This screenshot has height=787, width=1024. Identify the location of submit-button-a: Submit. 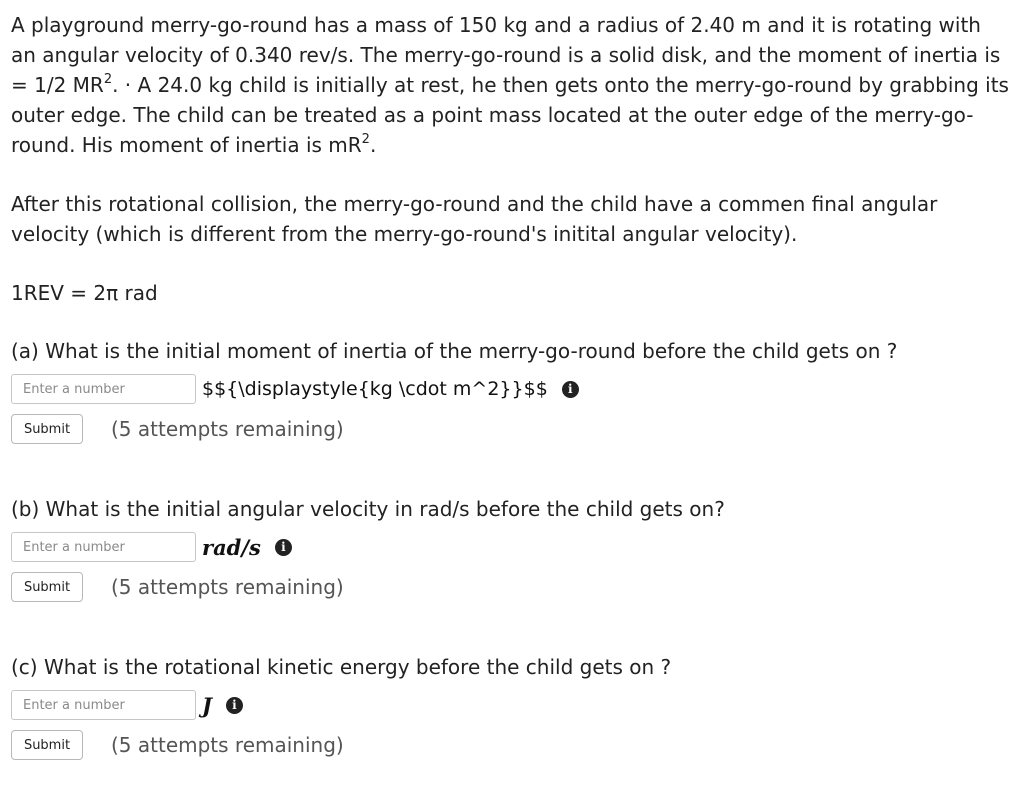
(47, 429).